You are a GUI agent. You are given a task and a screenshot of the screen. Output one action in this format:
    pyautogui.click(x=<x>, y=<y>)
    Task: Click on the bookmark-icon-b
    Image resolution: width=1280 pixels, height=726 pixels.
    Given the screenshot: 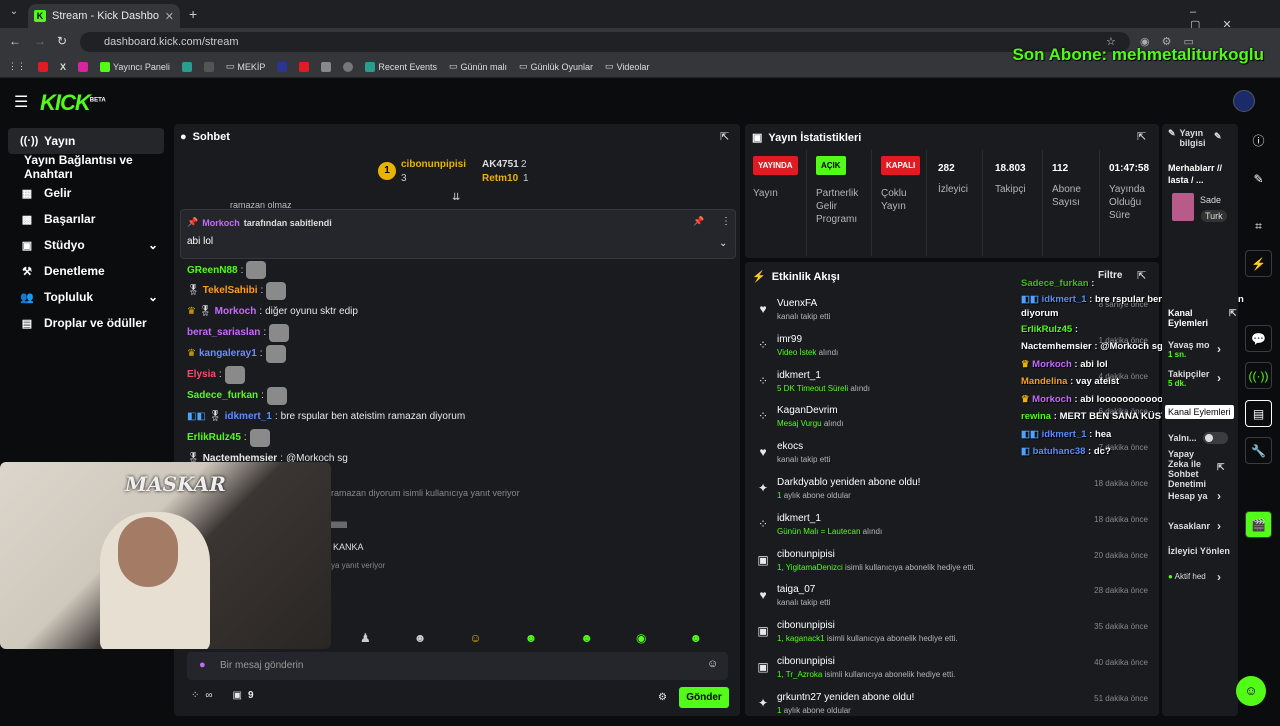 What is the action you would take?
    pyautogui.click(x=208, y=66)
    